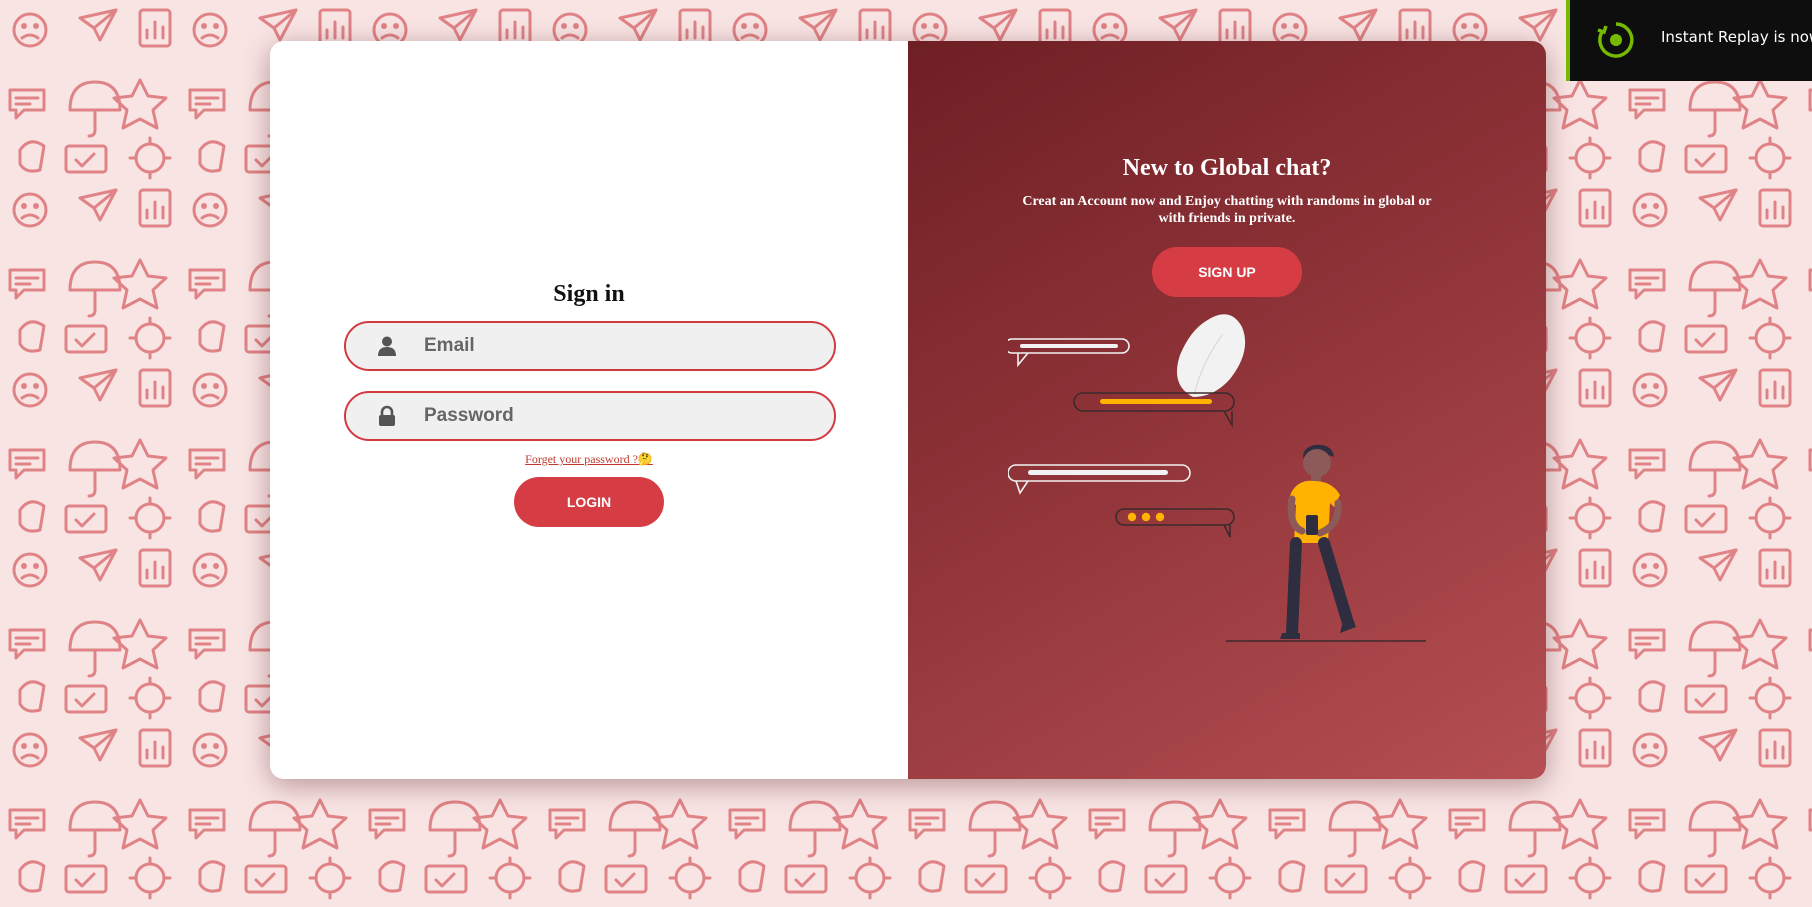 The height and width of the screenshot is (907, 1812). What do you see at coordinates (1175, 523) in the screenshot?
I see `chat-bubble-typing` at bounding box center [1175, 523].